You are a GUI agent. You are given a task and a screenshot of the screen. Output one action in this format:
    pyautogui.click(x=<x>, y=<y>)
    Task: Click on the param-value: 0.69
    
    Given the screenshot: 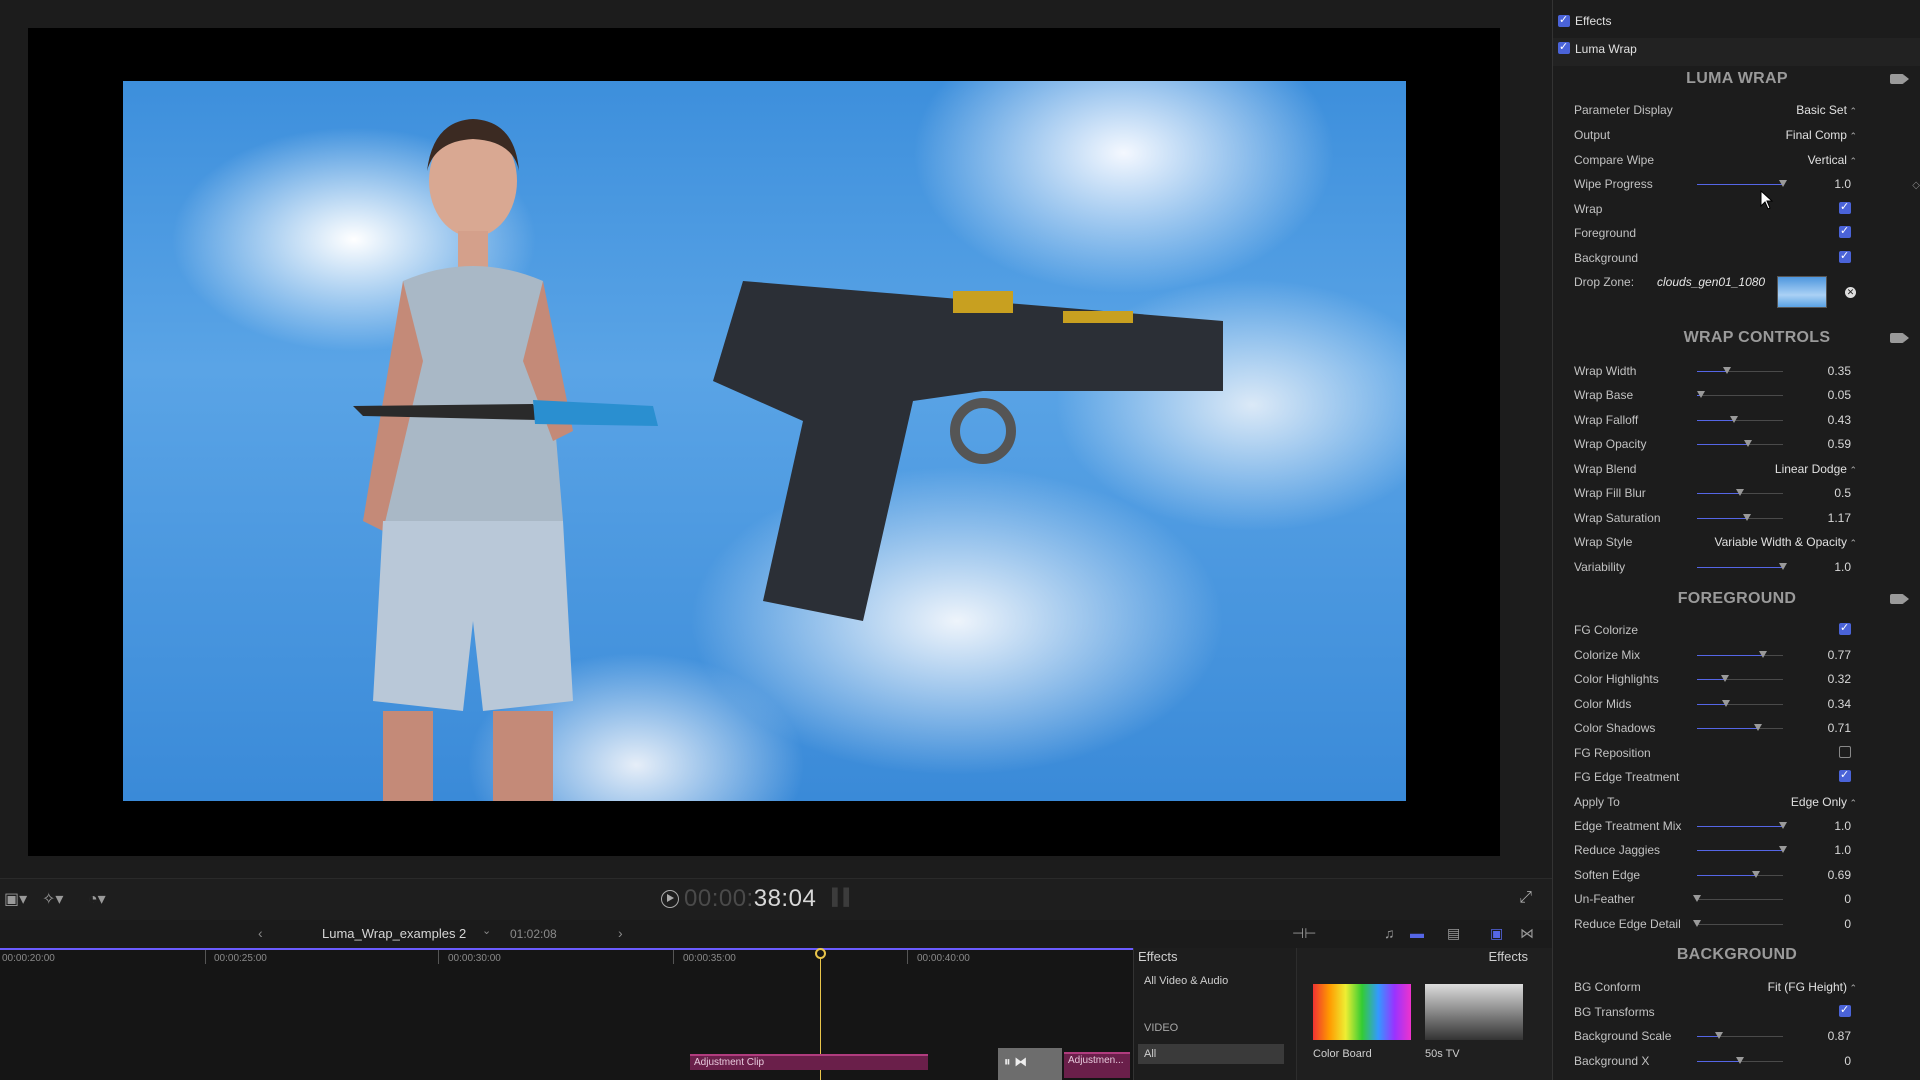 What is the action you would take?
    pyautogui.click(x=1839, y=875)
    